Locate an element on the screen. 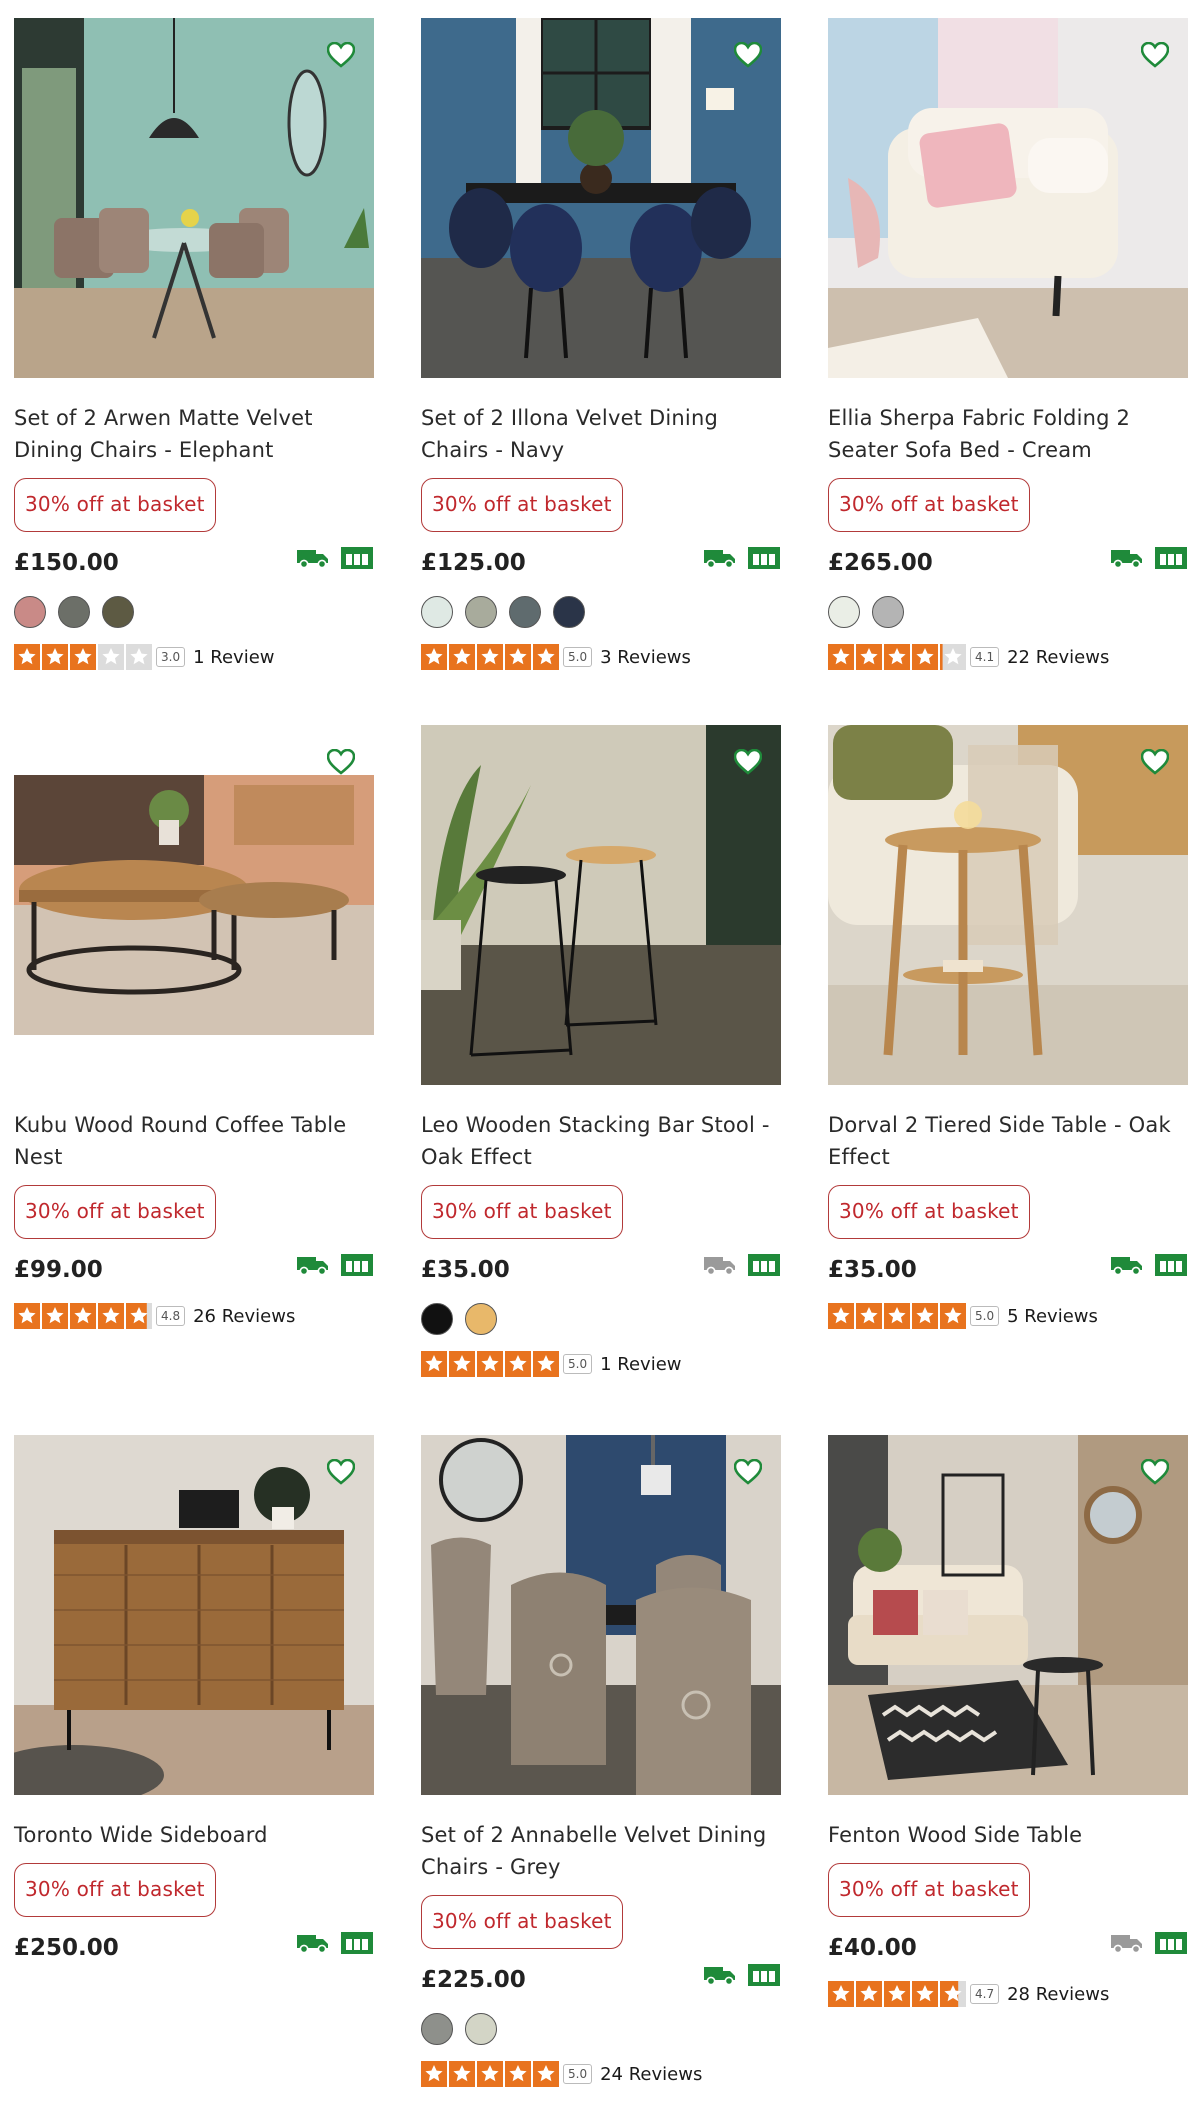 The image size is (1200, 2110). price-row: £40.00 is located at coordinates (1008, 1948).